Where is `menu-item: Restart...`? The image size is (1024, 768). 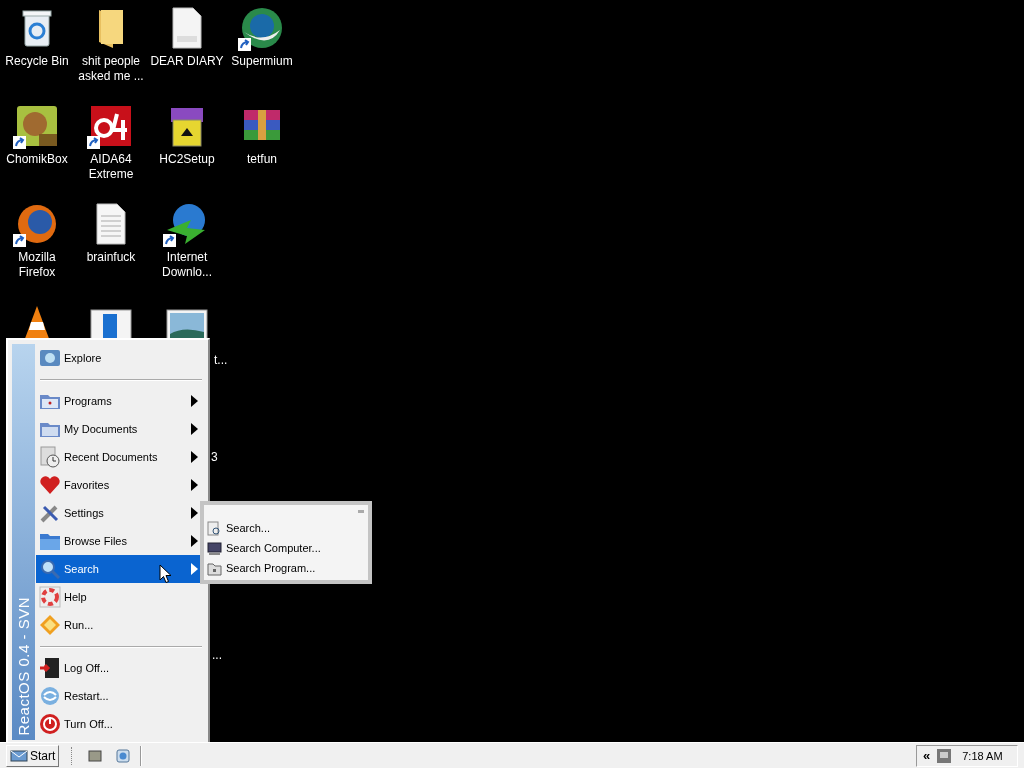
menu-item: Restart... is located at coordinates (121, 696).